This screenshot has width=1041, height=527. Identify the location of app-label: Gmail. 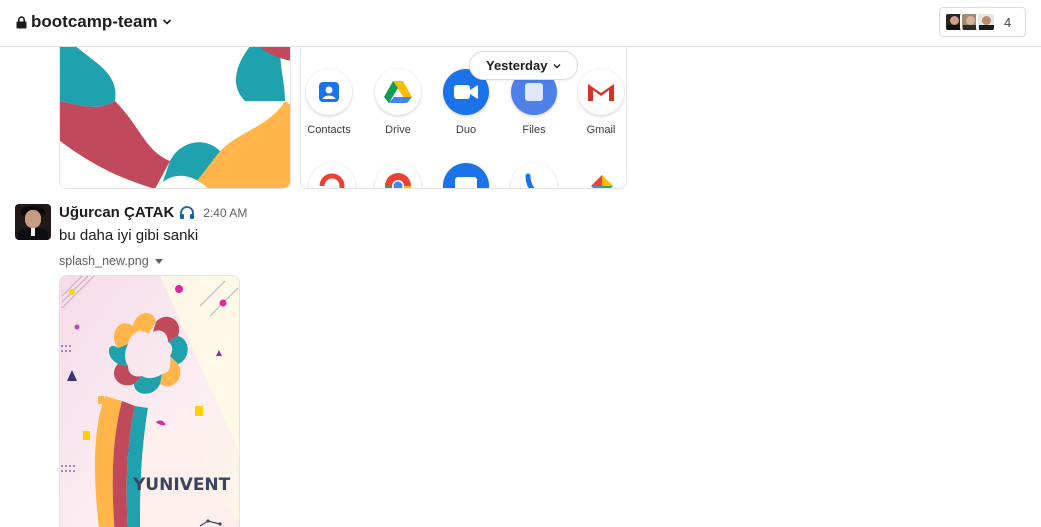
(601, 130).